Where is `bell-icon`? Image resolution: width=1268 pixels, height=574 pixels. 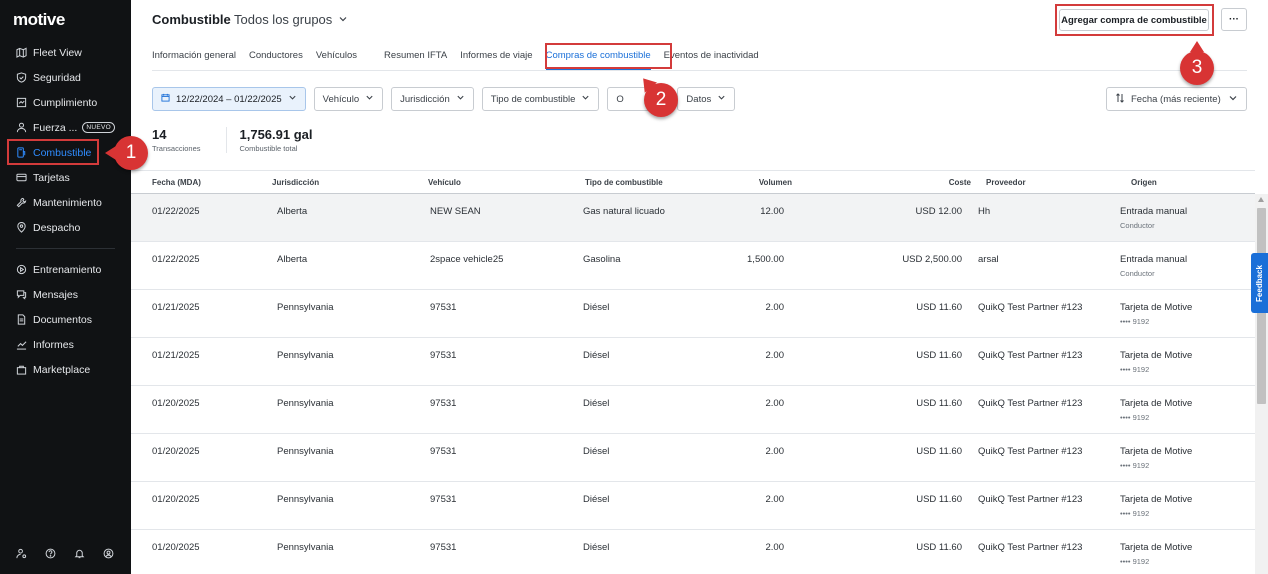 bell-icon is located at coordinates (79, 553).